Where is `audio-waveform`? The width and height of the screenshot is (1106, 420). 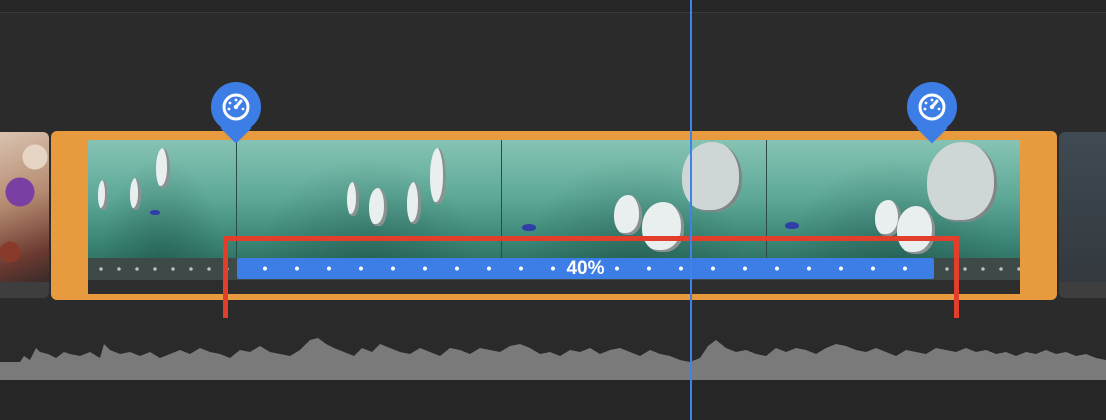
audio-waveform is located at coordinates (553, 359).